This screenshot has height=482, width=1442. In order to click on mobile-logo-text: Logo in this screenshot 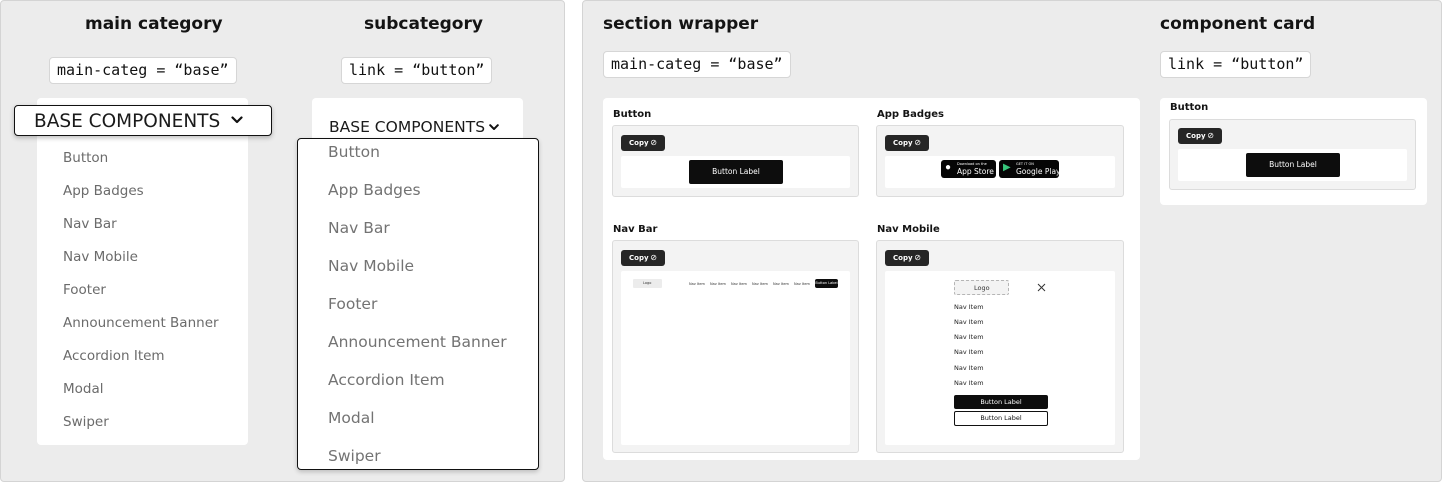, I will do `click(982, 288)`.